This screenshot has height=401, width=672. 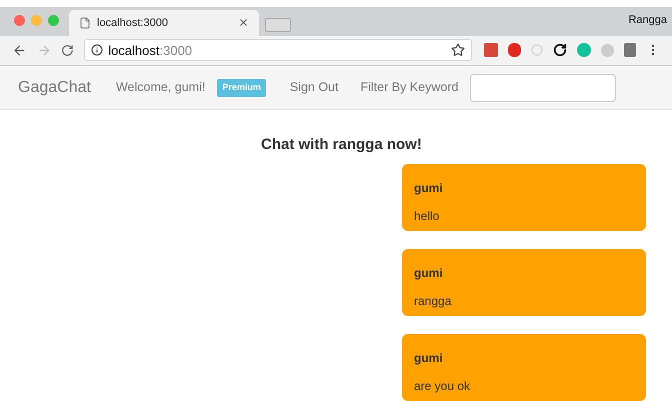 I want to click on tab-title: localhost:3000, so click(x=133, y=23).